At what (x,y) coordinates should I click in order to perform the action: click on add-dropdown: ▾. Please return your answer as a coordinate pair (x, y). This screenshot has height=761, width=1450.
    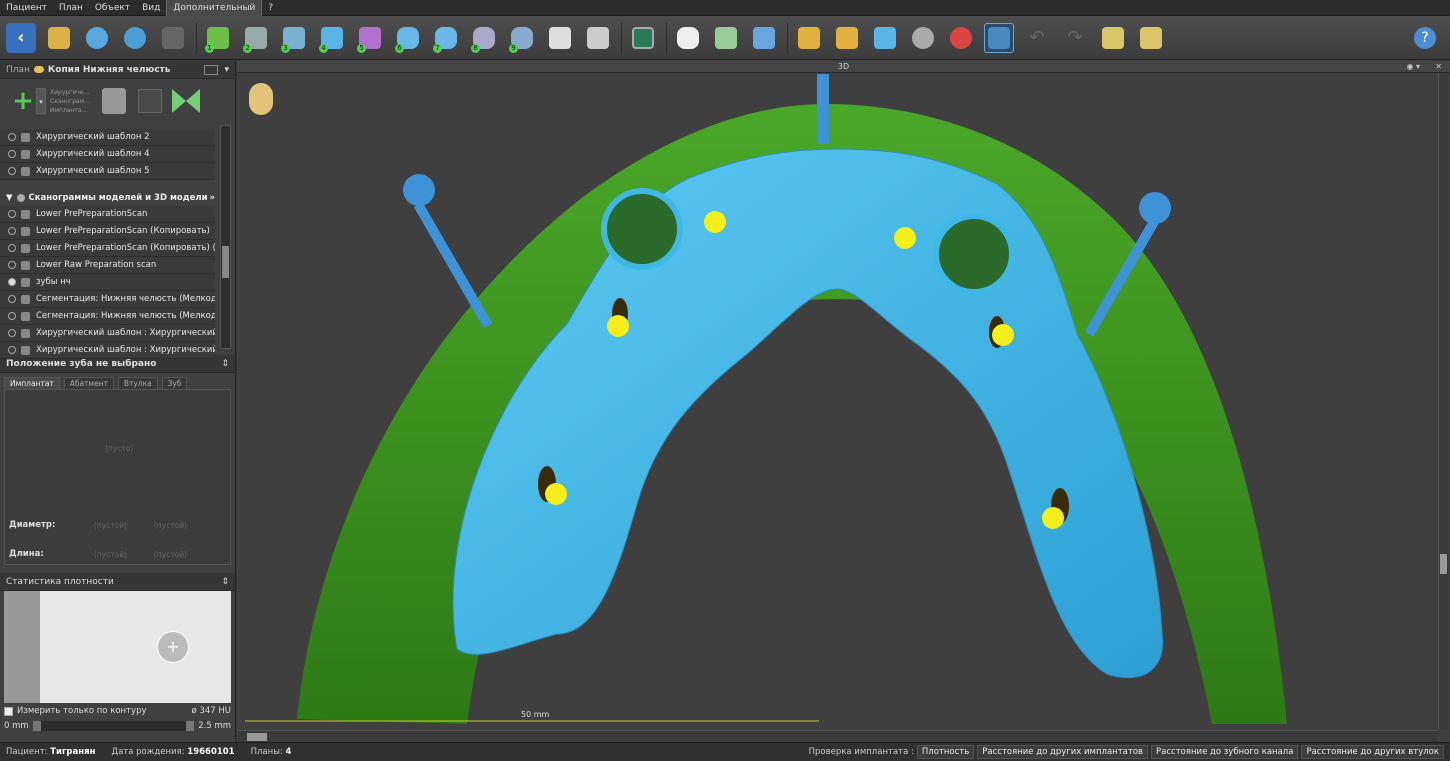
    Looking at the image, I should click on (41, 101).